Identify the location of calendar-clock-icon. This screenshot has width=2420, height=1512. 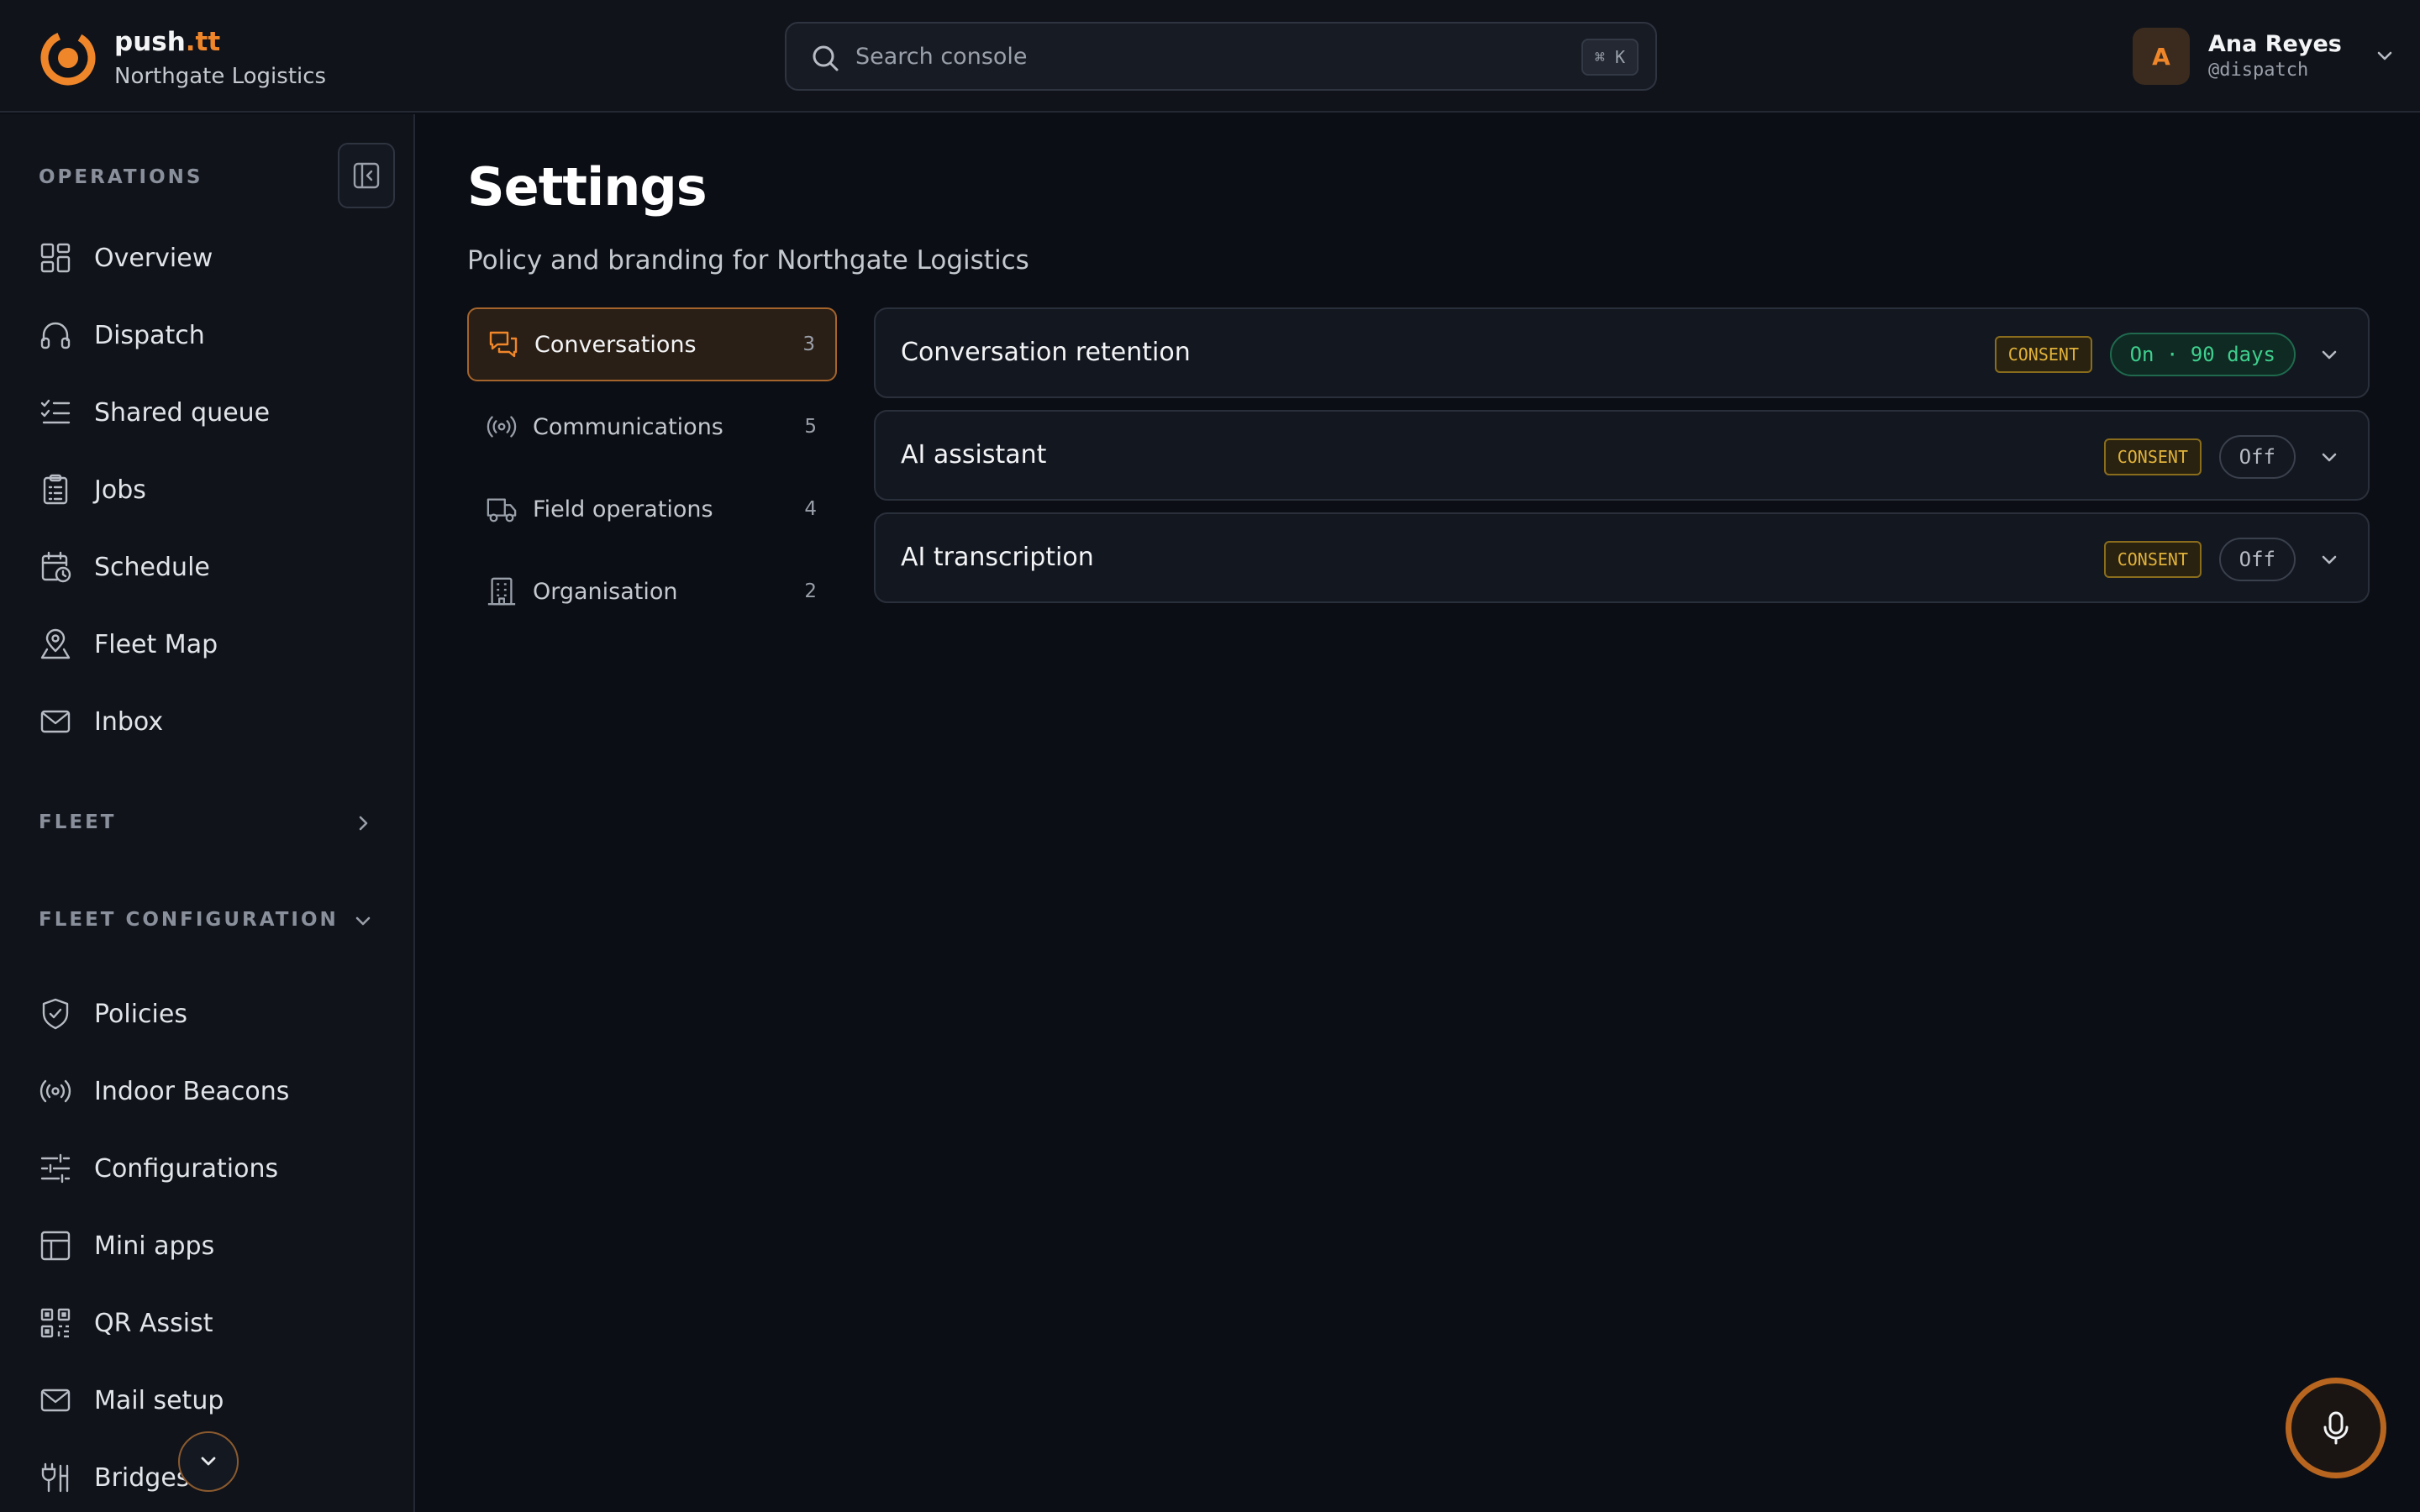
(56, 567).